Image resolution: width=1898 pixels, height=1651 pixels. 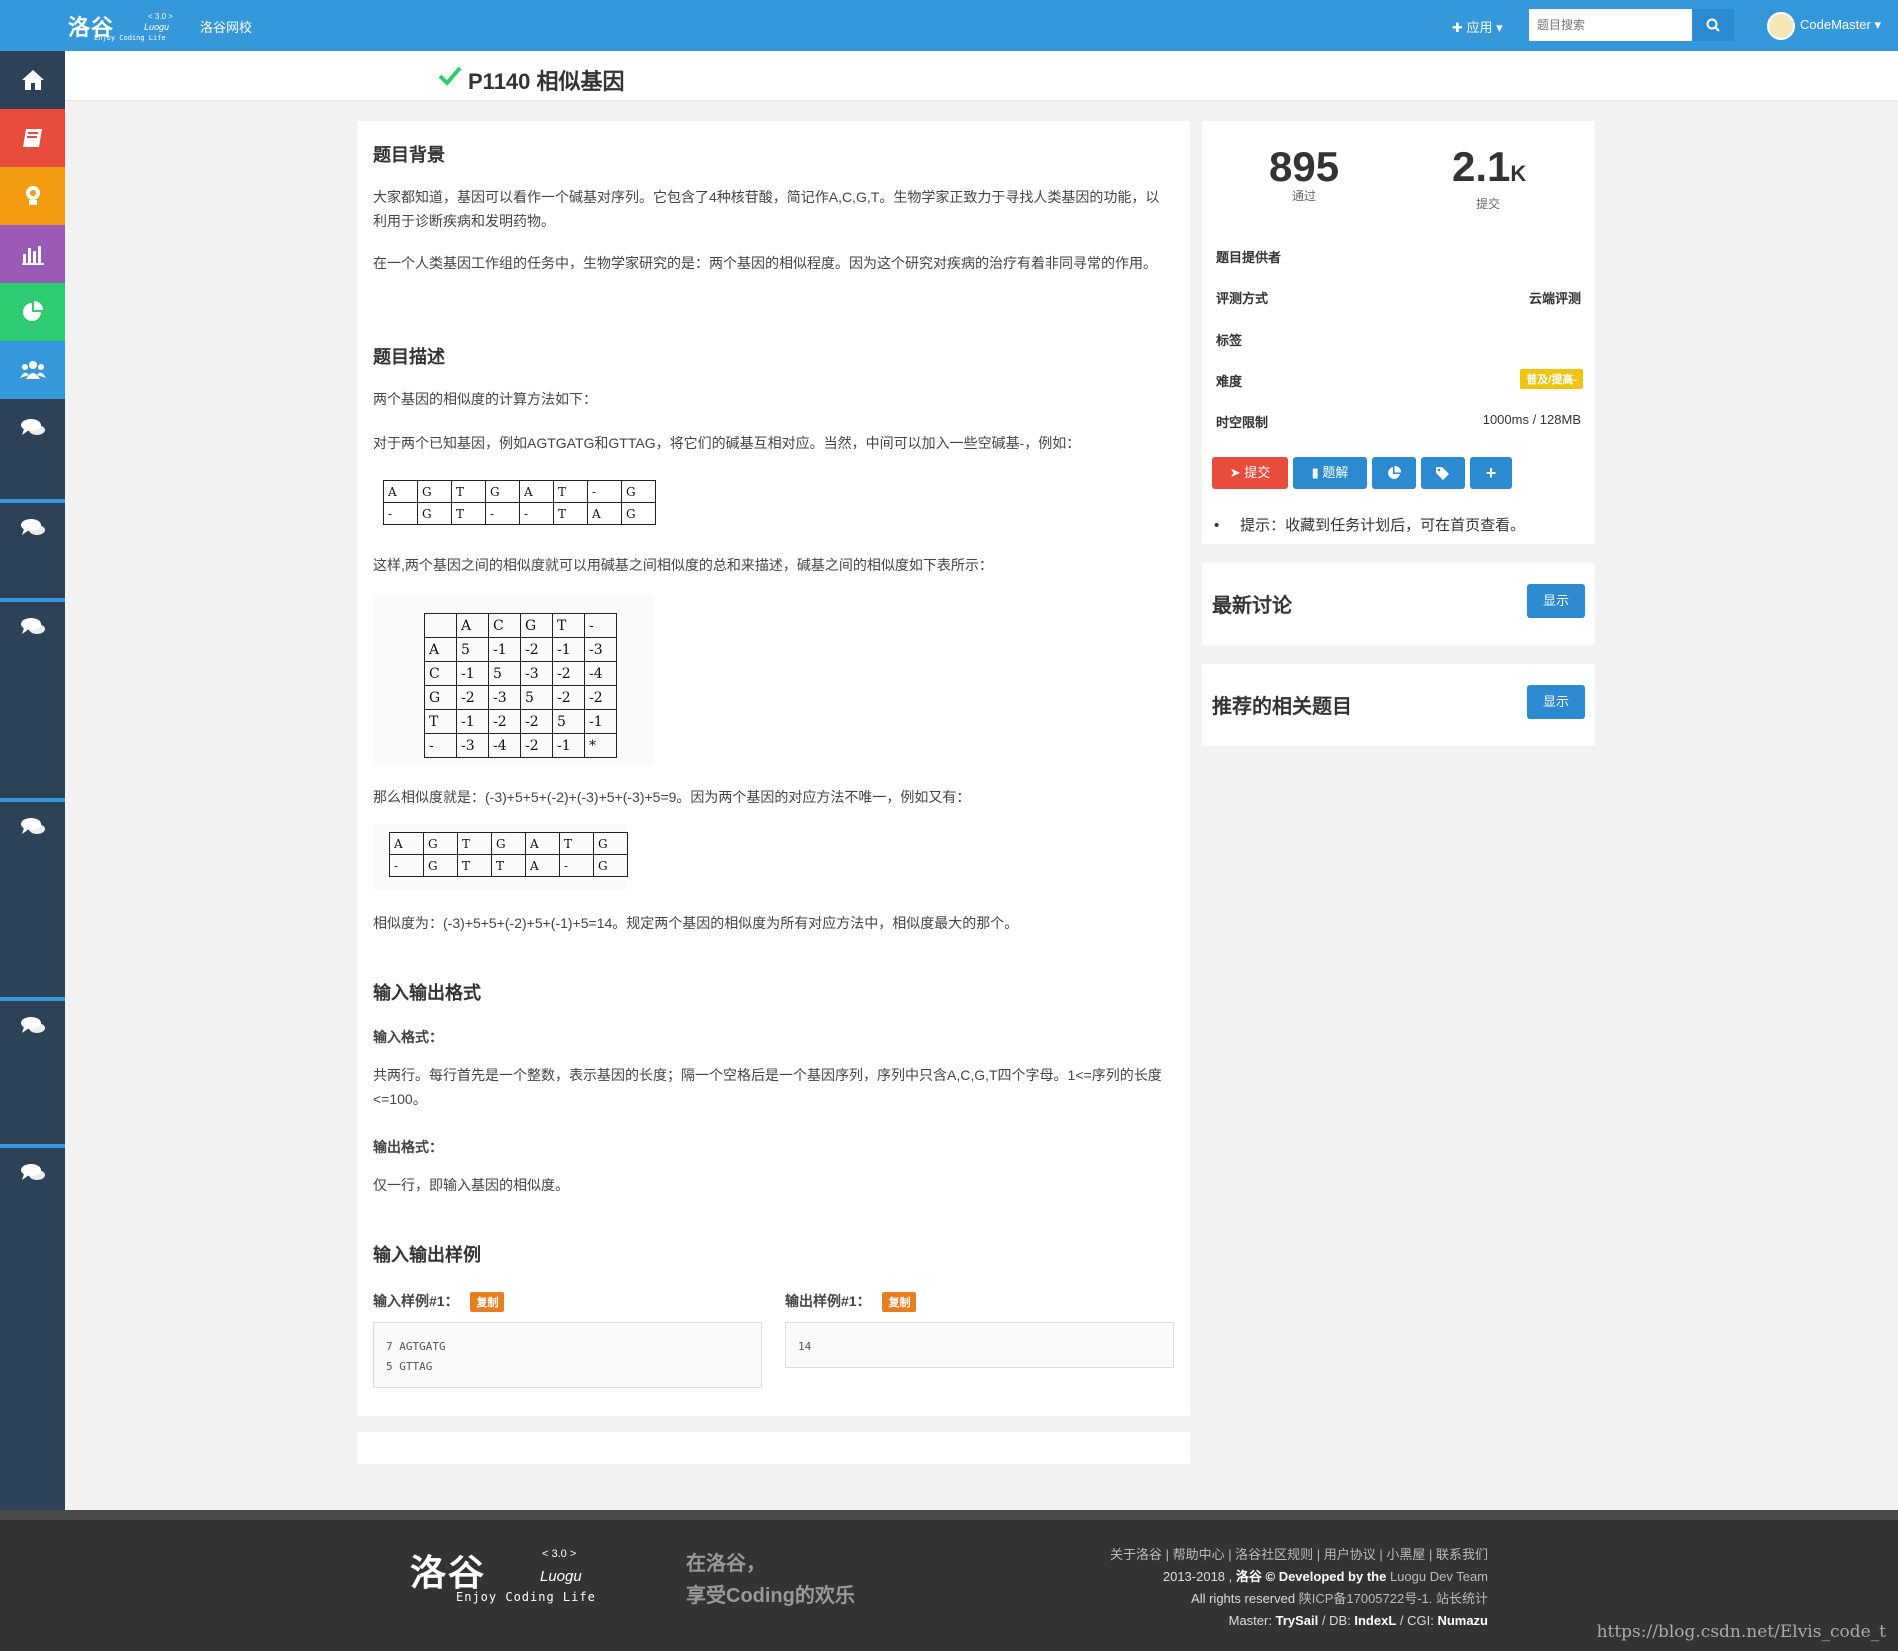 I want to click on add-to-plan-button: +, so click(x=1491, y=473).